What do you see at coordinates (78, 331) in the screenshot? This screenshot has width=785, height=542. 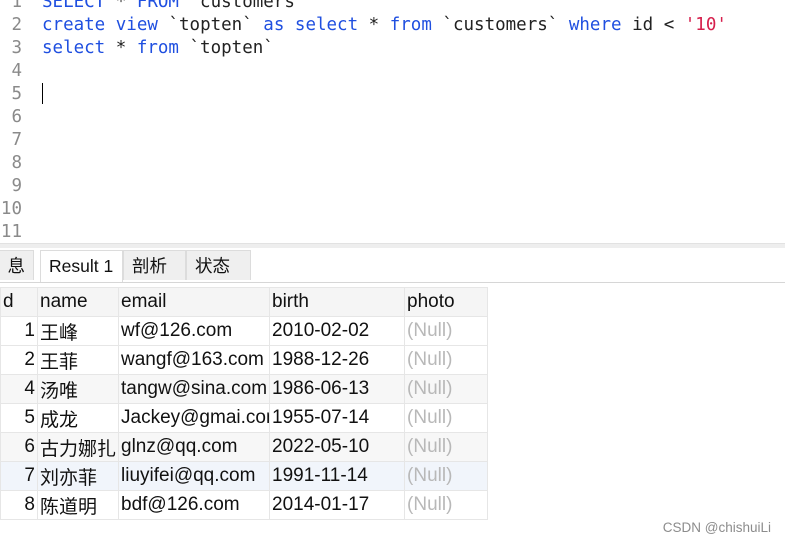 I see `cell-name: 王峰` at bounding box center [78, 331].